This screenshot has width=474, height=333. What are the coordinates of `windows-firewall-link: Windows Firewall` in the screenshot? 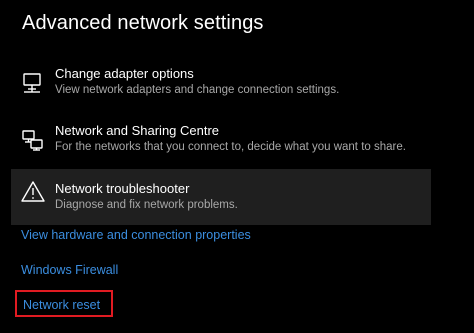 It's located at (69, 270).